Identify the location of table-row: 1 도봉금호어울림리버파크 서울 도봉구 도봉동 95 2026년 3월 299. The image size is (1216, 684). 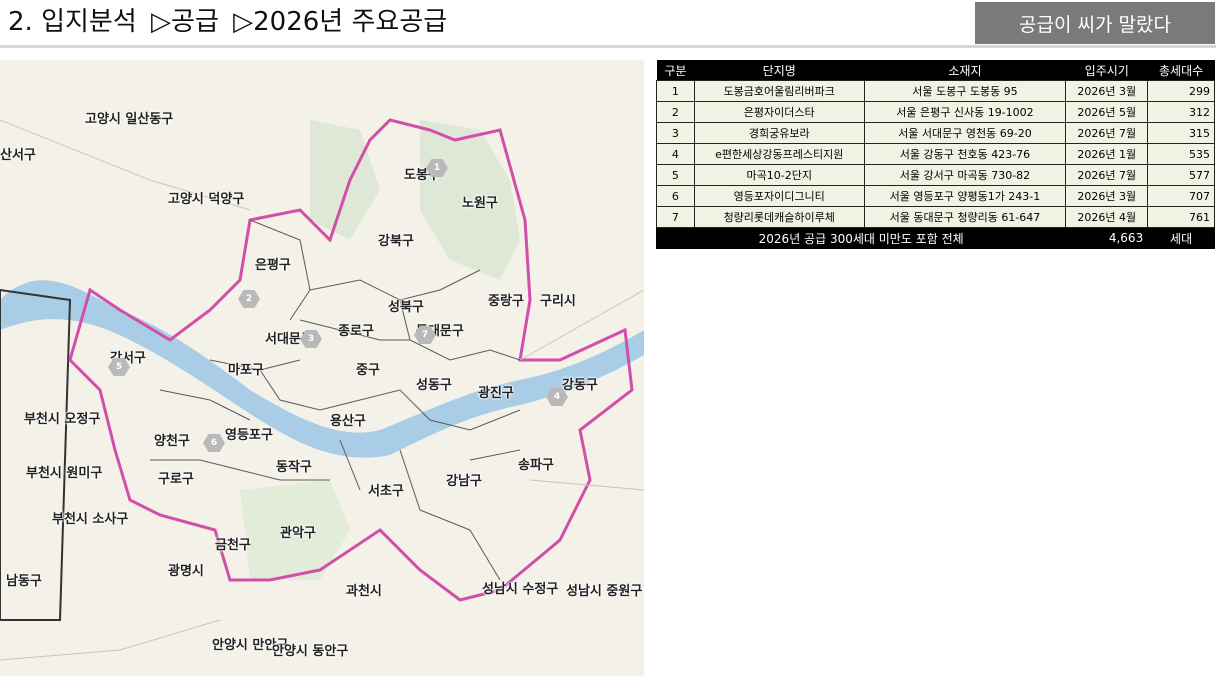
(935, 91).